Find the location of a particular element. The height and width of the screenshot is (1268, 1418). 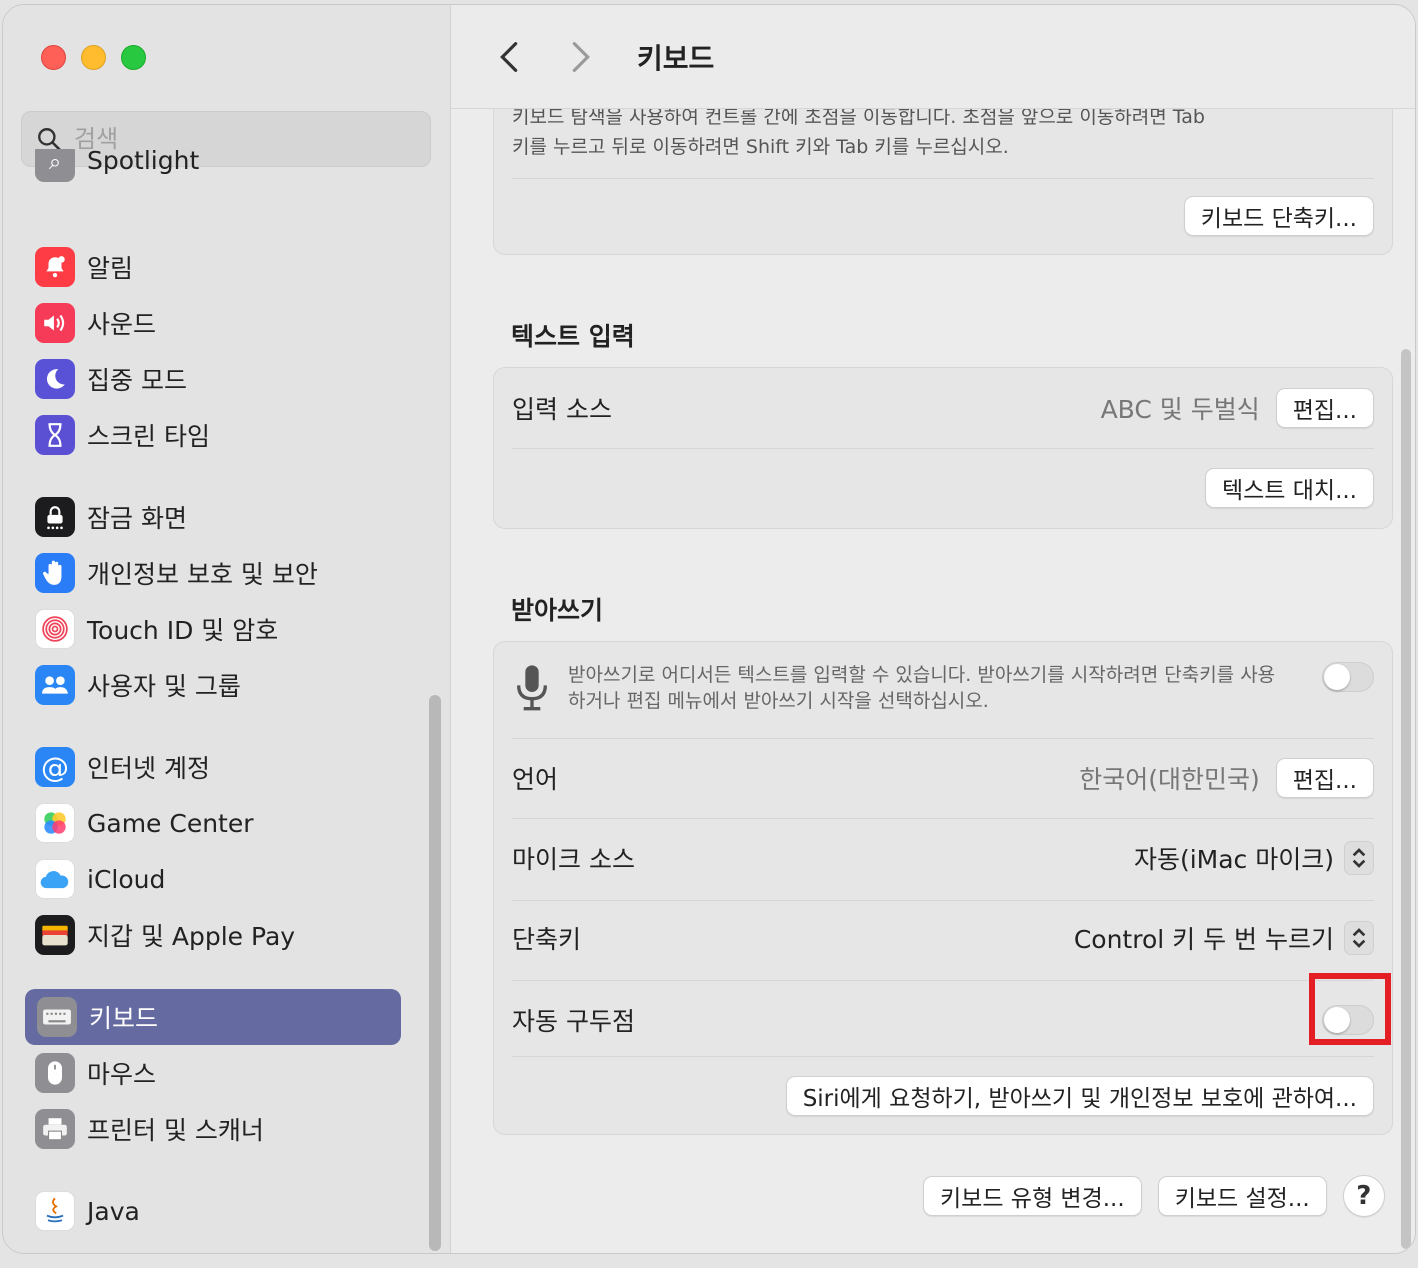

sidebar-item-label: 잠금 화면 is located at coordinates (137, 518).